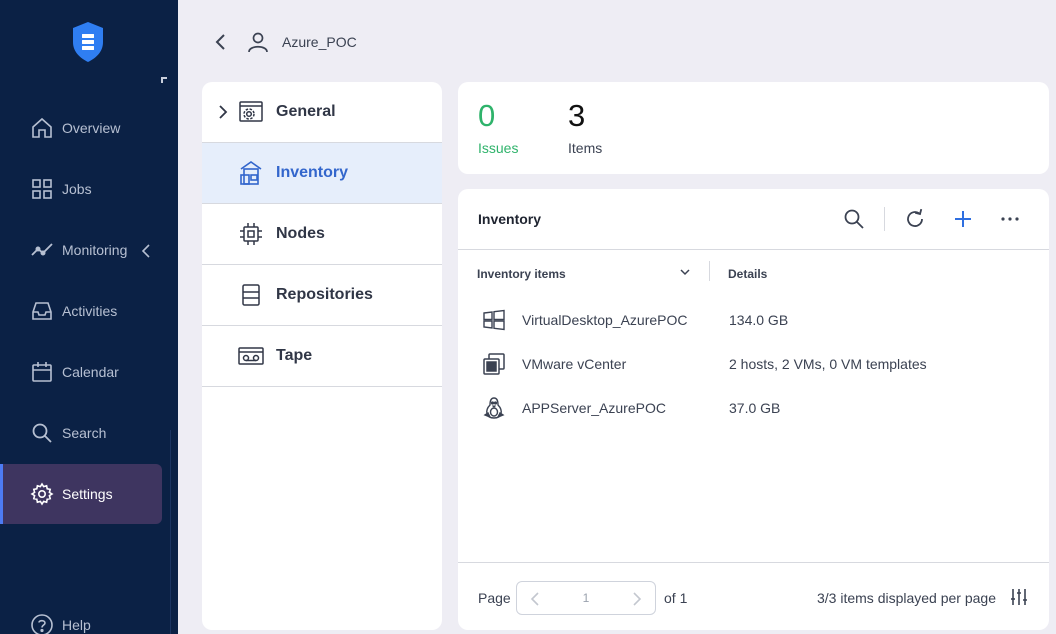 Image resolution: width=1056 pixels, height=634 pixels. I want to click on sidebar-item-label: Activities, so click(90, 311).